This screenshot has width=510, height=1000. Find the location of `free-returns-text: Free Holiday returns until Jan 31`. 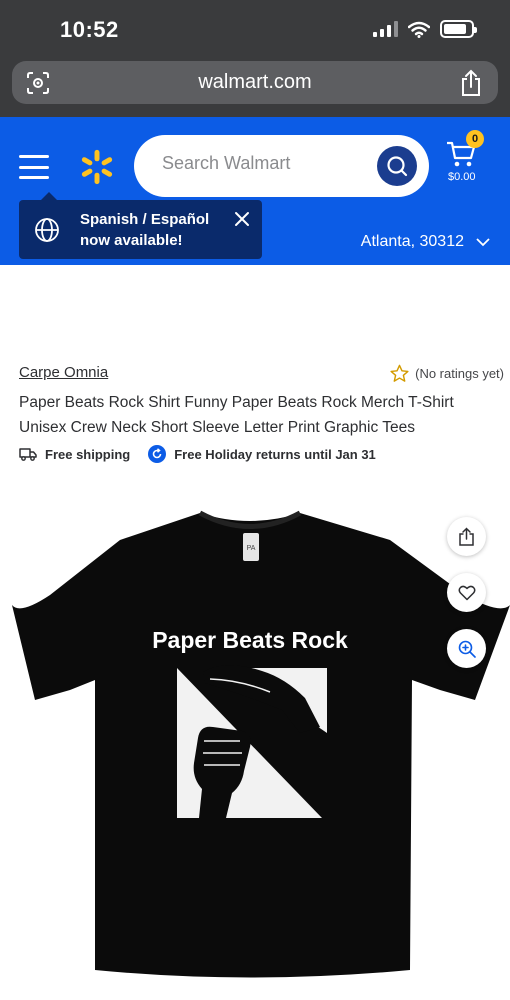

free-returns-text: Free Holiday returns until Jan 31 is located at coordinates (275, 454).